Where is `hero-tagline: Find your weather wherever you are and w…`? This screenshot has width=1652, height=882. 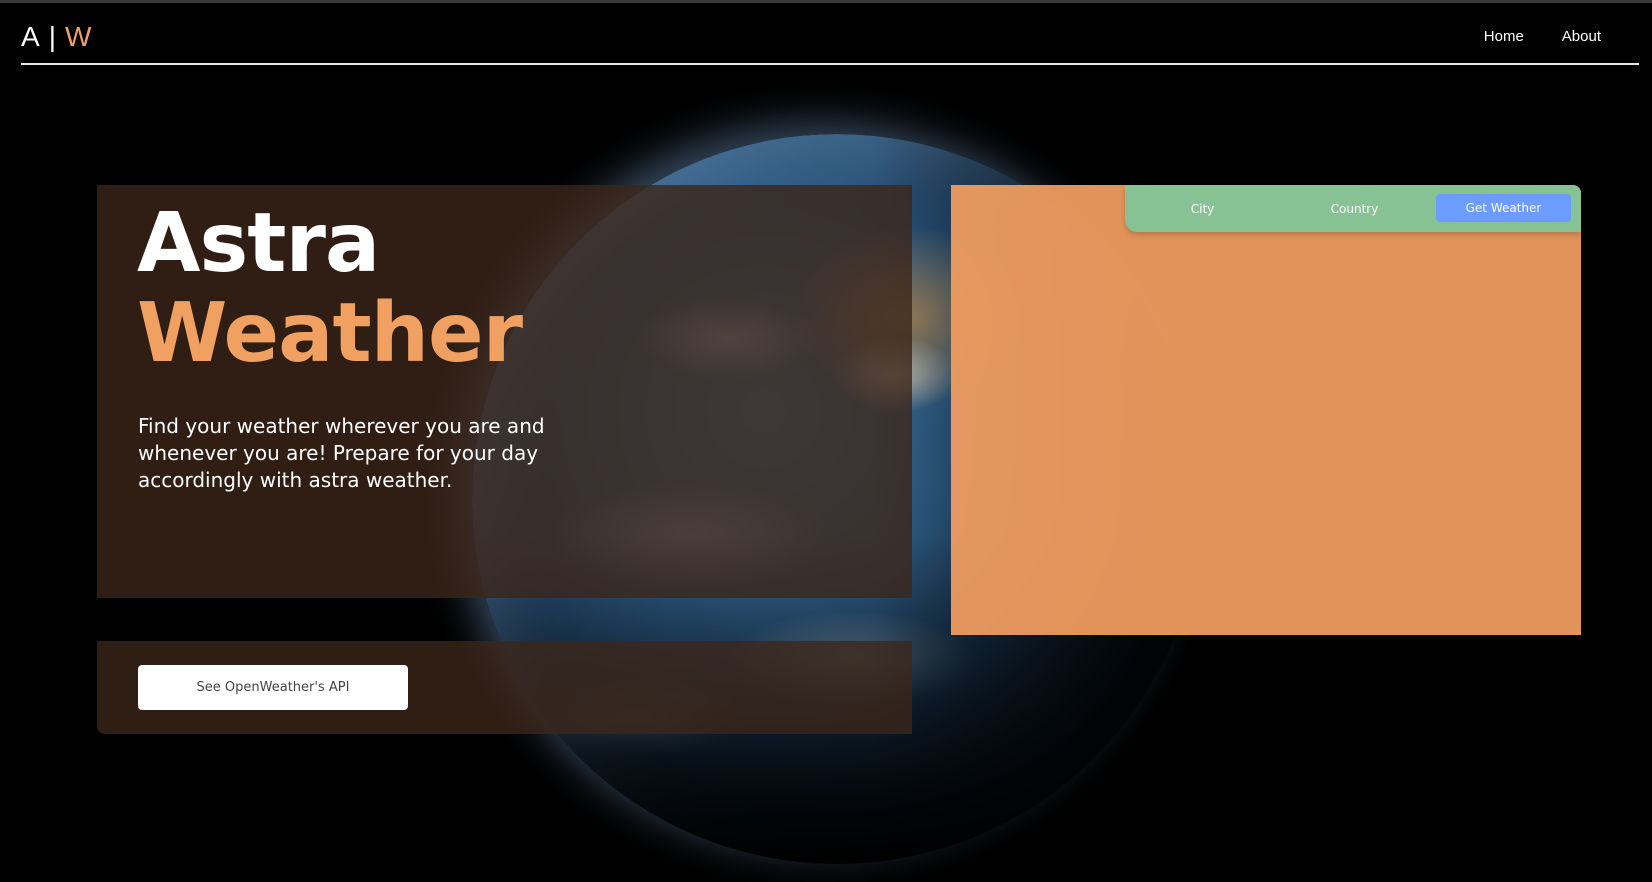 hero-tagline: Find your weather wherever you are and w… is located at coordinates (341, 453).